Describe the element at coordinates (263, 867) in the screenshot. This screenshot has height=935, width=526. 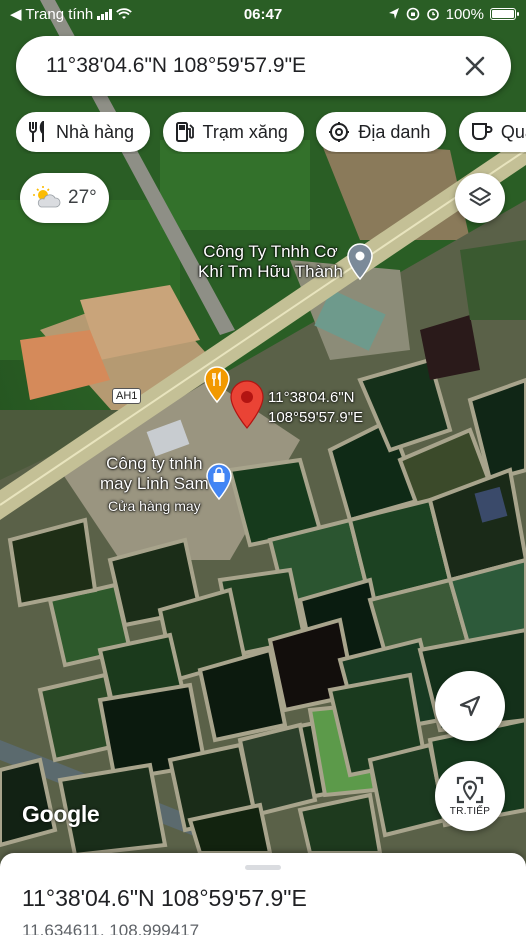
I see `sheet-drag-handle` at that location.